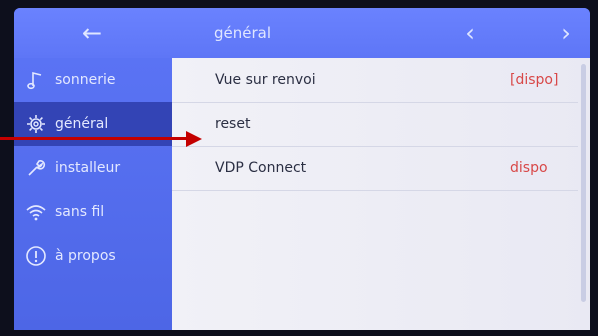 Image resolution: width=598 pixels, height=336 pixels. I want to click on page-title: général, so click(243, 33).